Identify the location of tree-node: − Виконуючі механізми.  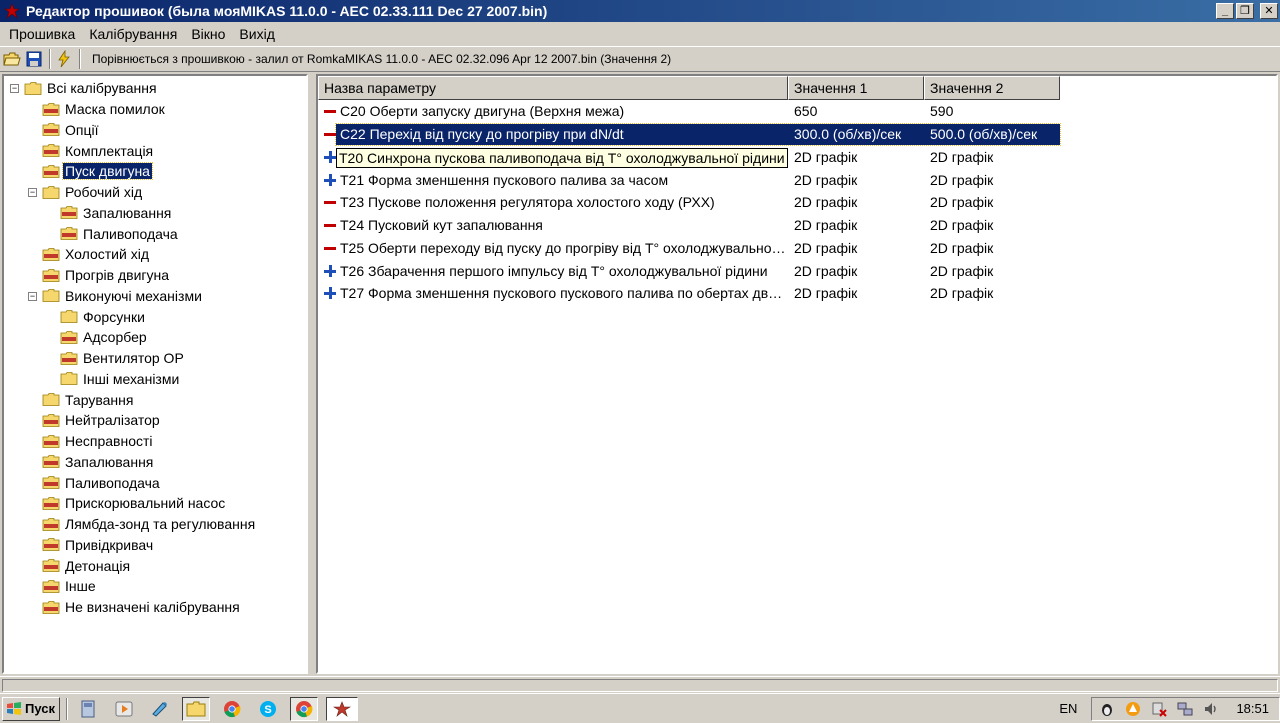
(155, 296).